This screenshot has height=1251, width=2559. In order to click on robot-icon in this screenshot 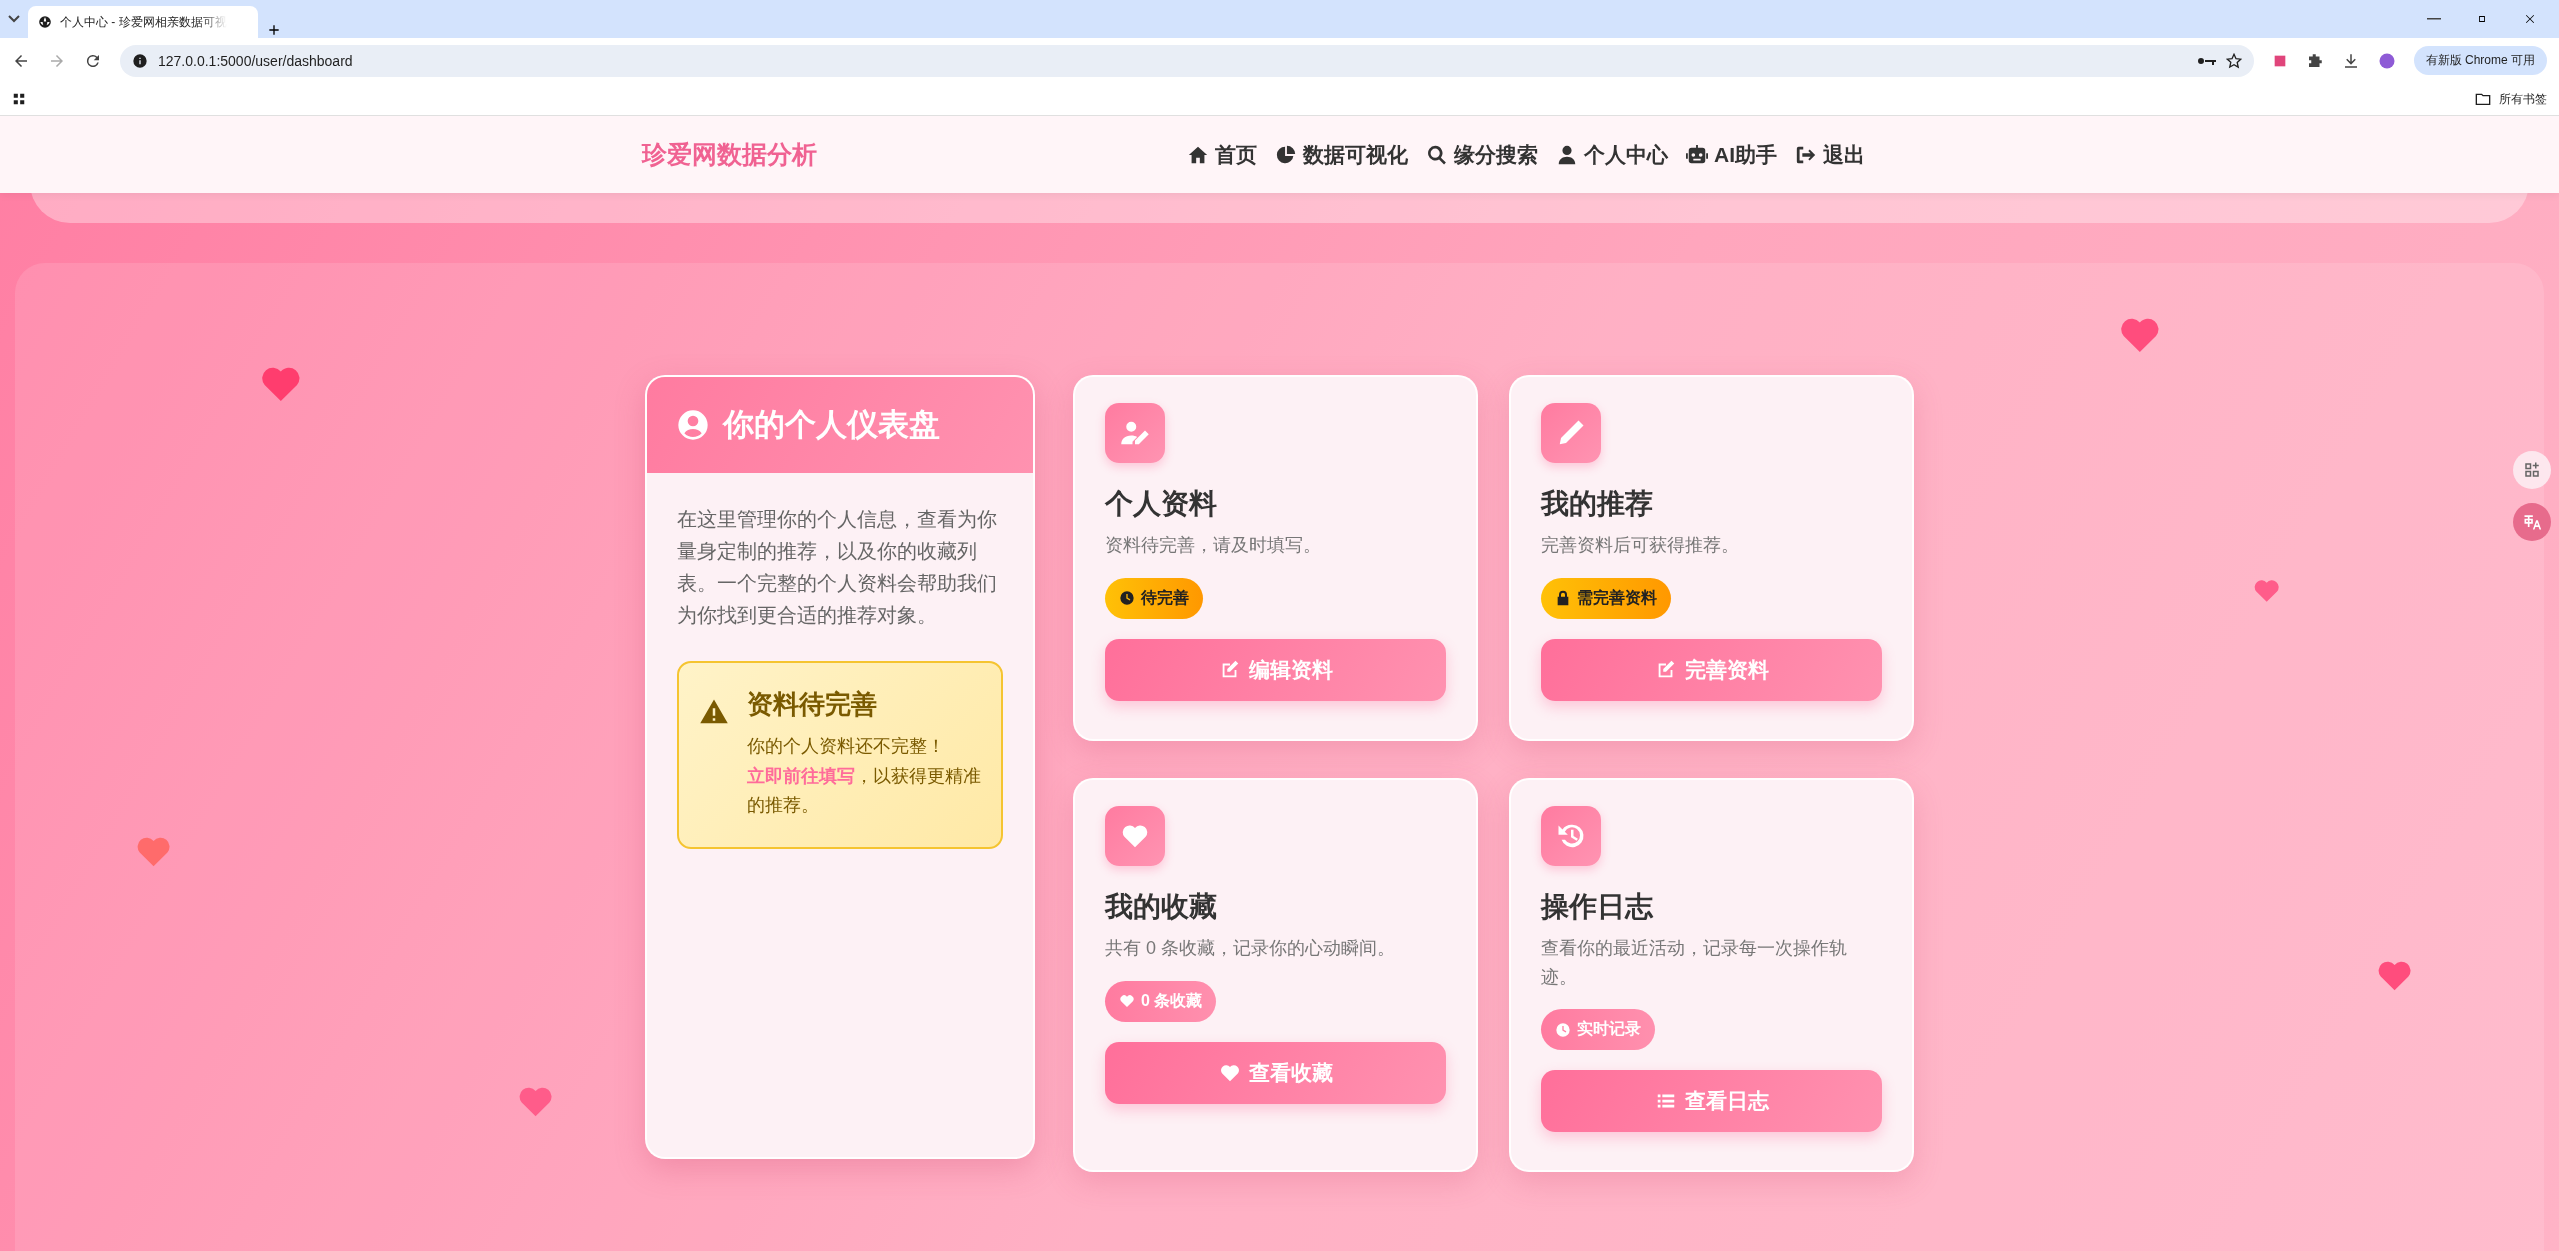, I will do `click(1697, 154)`.